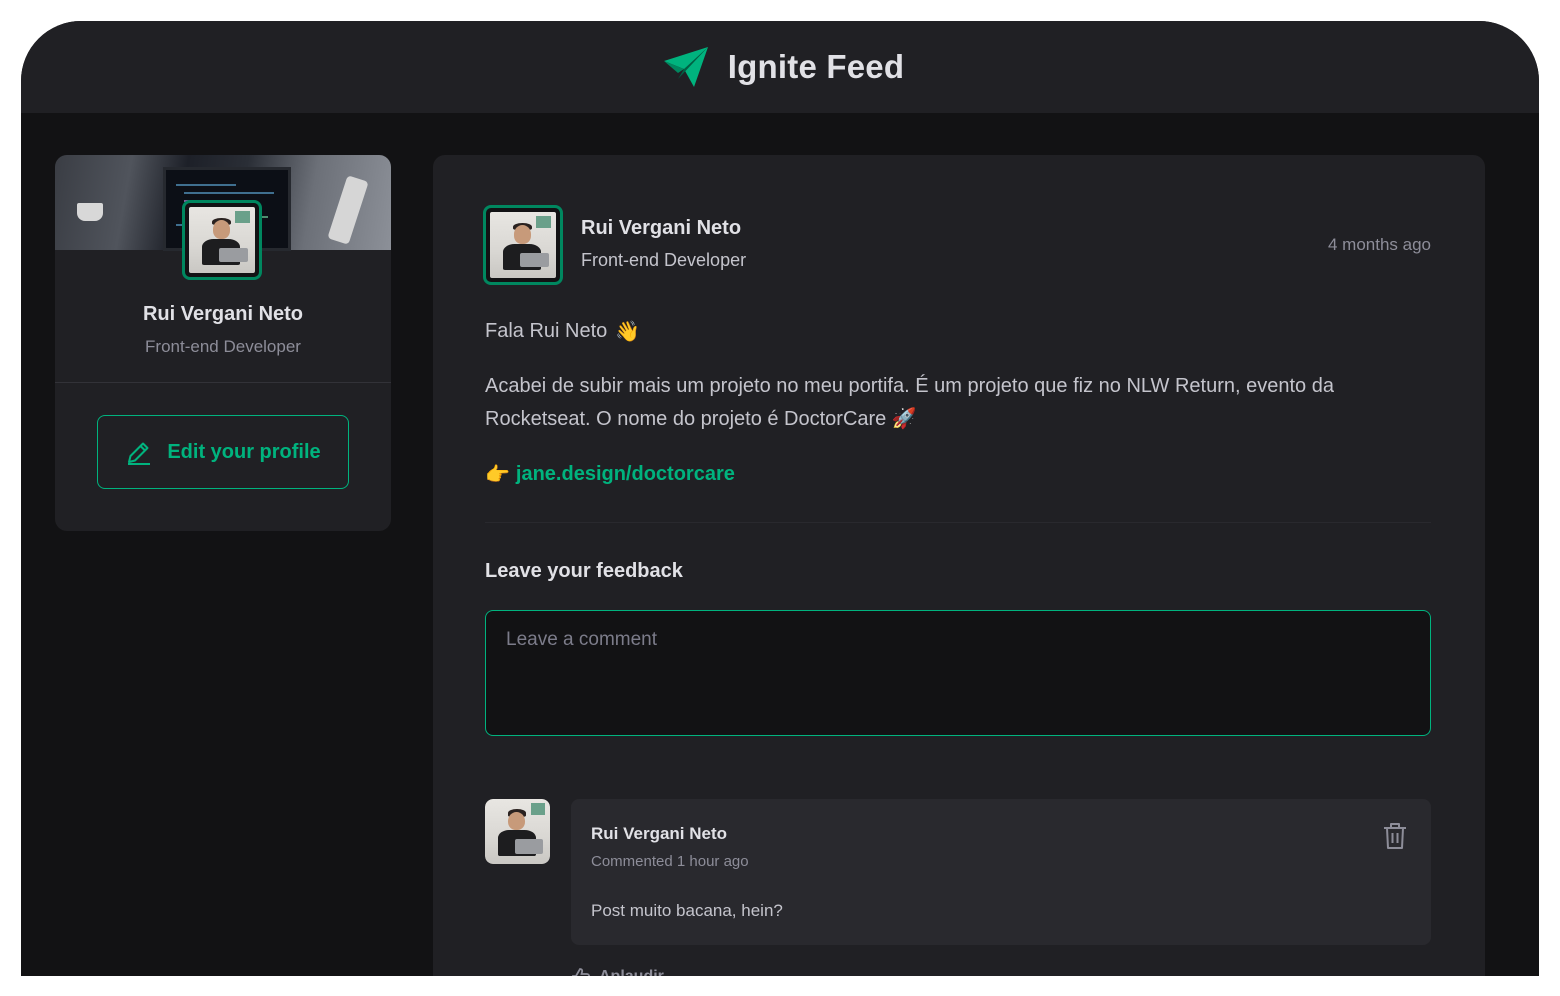 The width and height of the screenshot is (1560, 996). Describe the element at coordinates (960, 474) in the screenshot. I see `post-link-row: 👉 jane.design/doctorcare` at that location.